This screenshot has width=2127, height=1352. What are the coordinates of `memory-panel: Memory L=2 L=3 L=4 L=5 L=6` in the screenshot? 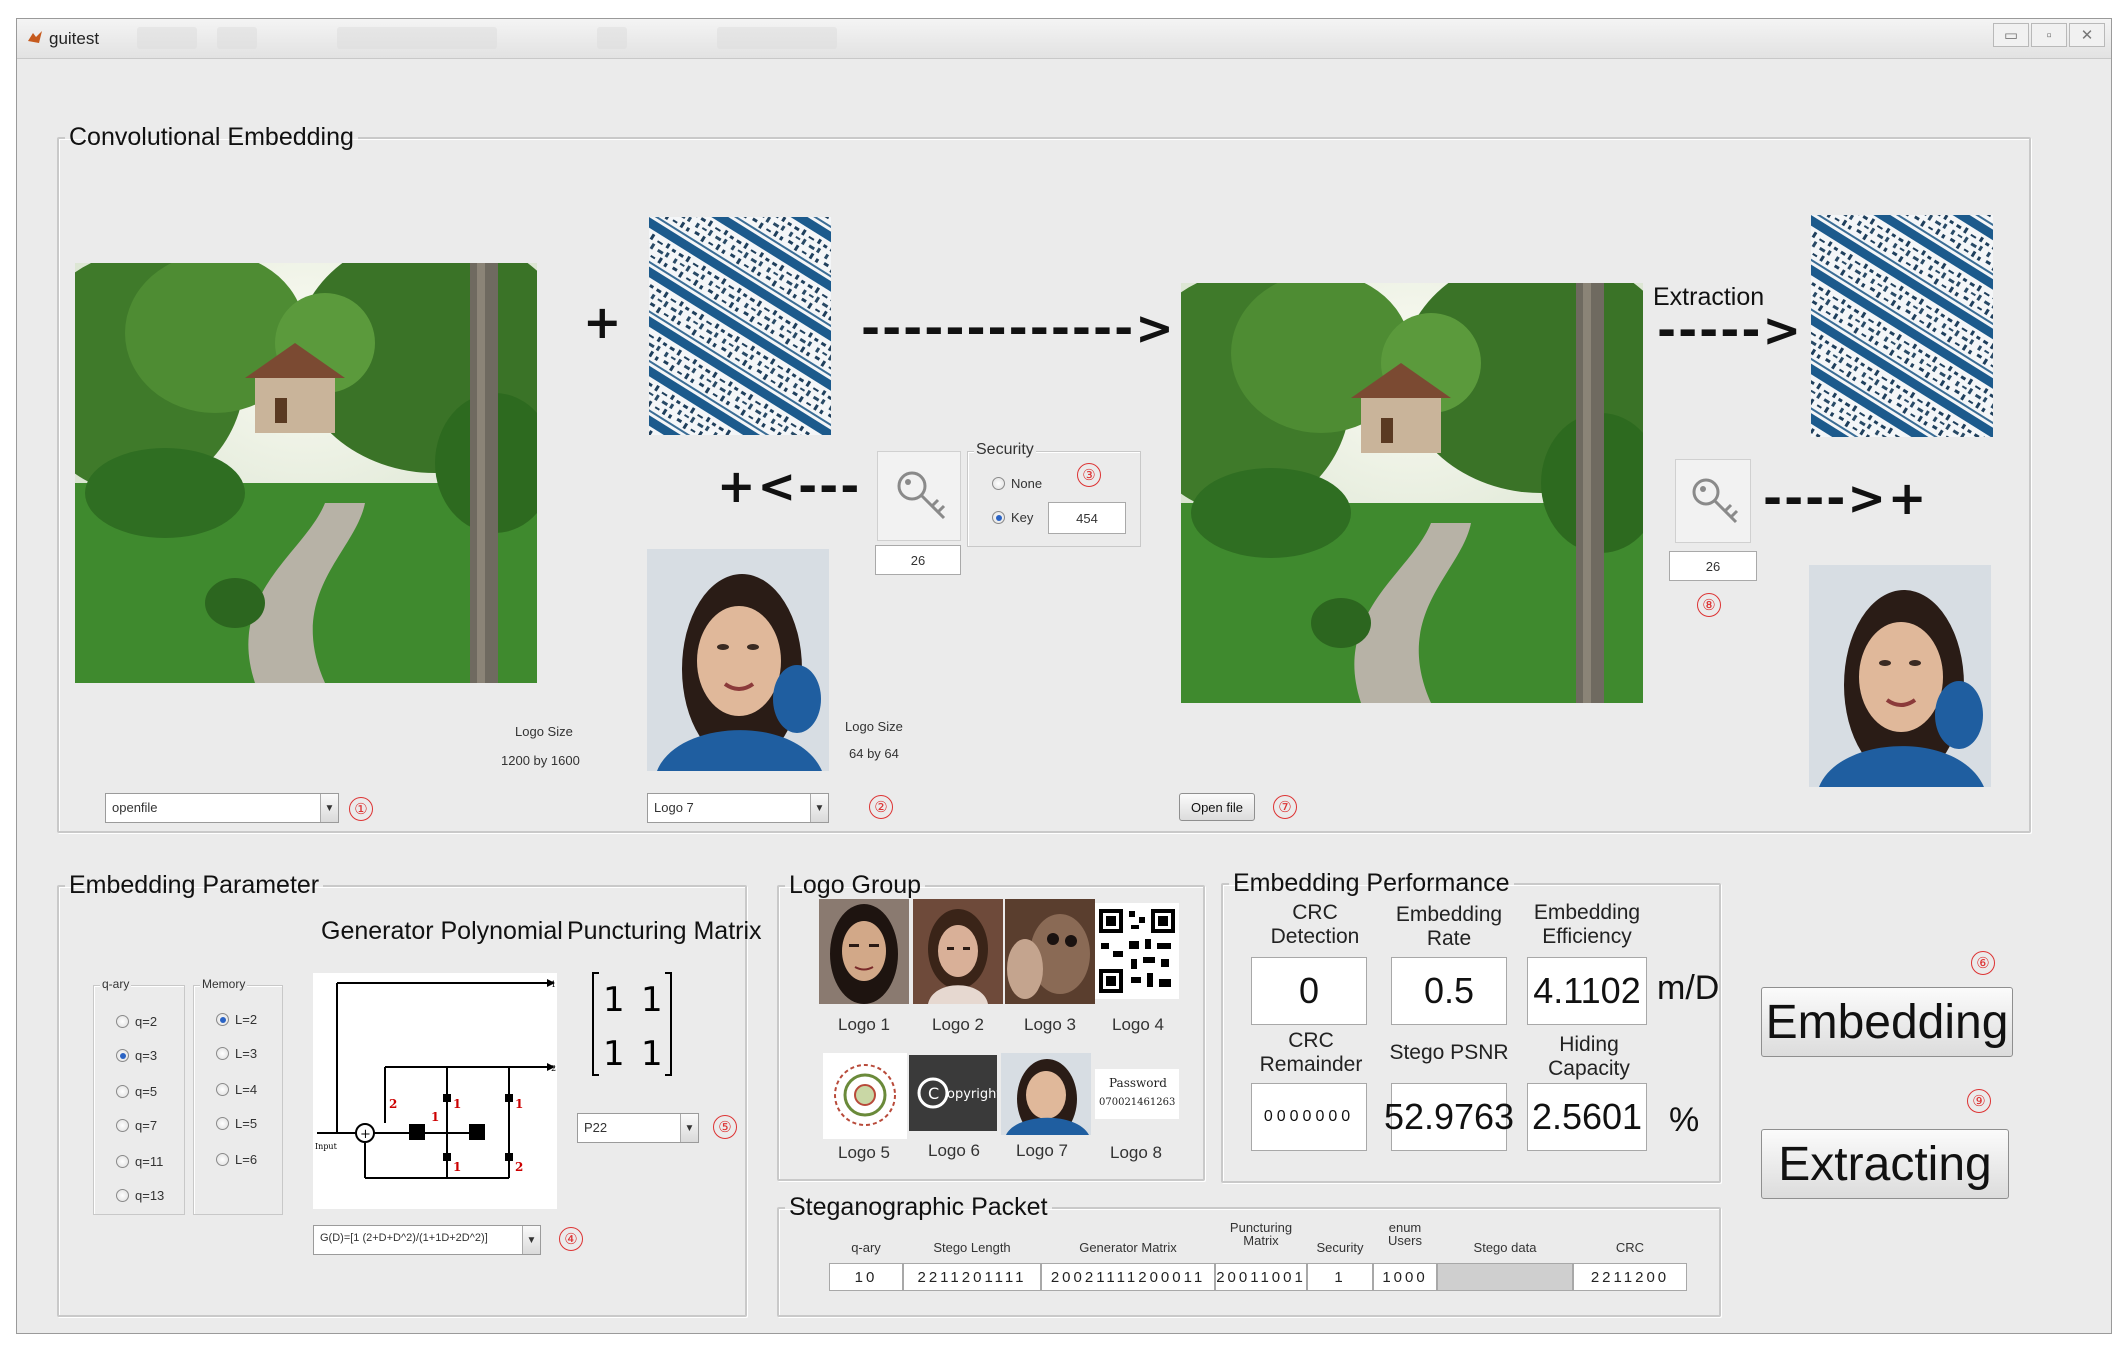 It's located at (238, 1096).